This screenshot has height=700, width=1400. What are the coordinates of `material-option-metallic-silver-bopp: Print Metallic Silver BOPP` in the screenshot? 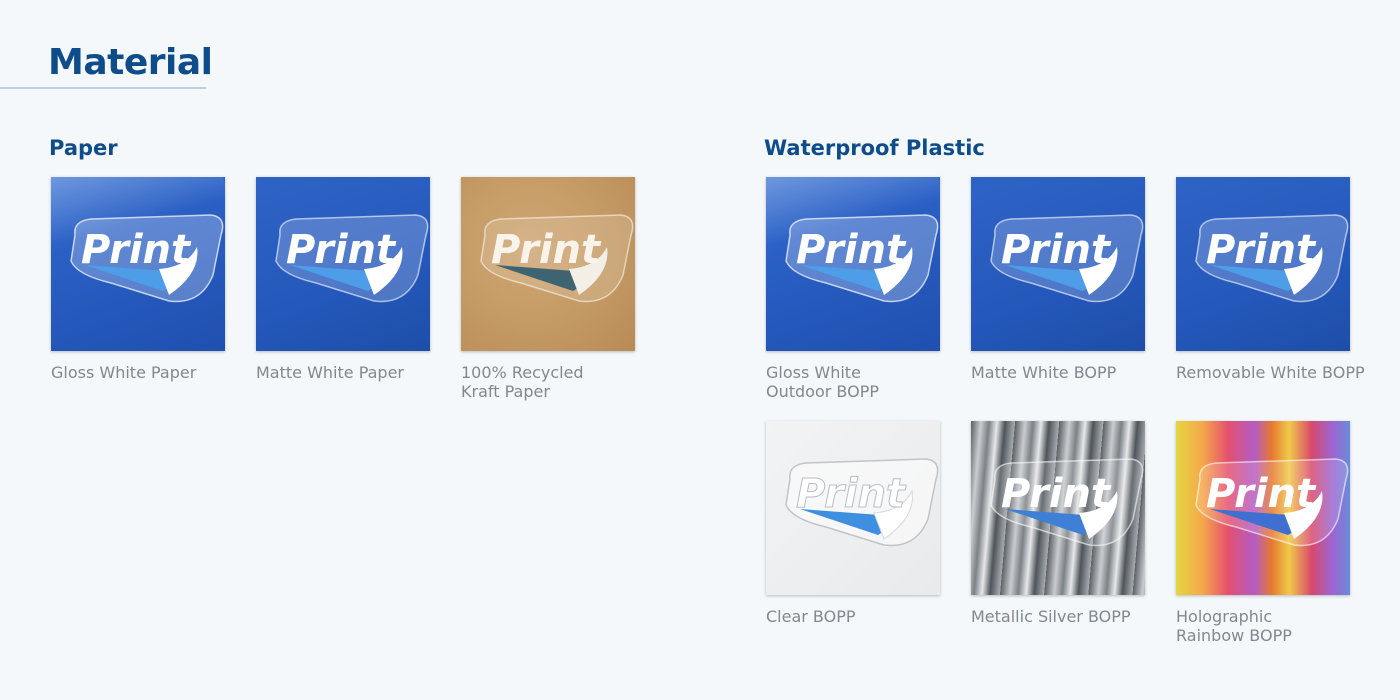 It's located at (1058, 523).